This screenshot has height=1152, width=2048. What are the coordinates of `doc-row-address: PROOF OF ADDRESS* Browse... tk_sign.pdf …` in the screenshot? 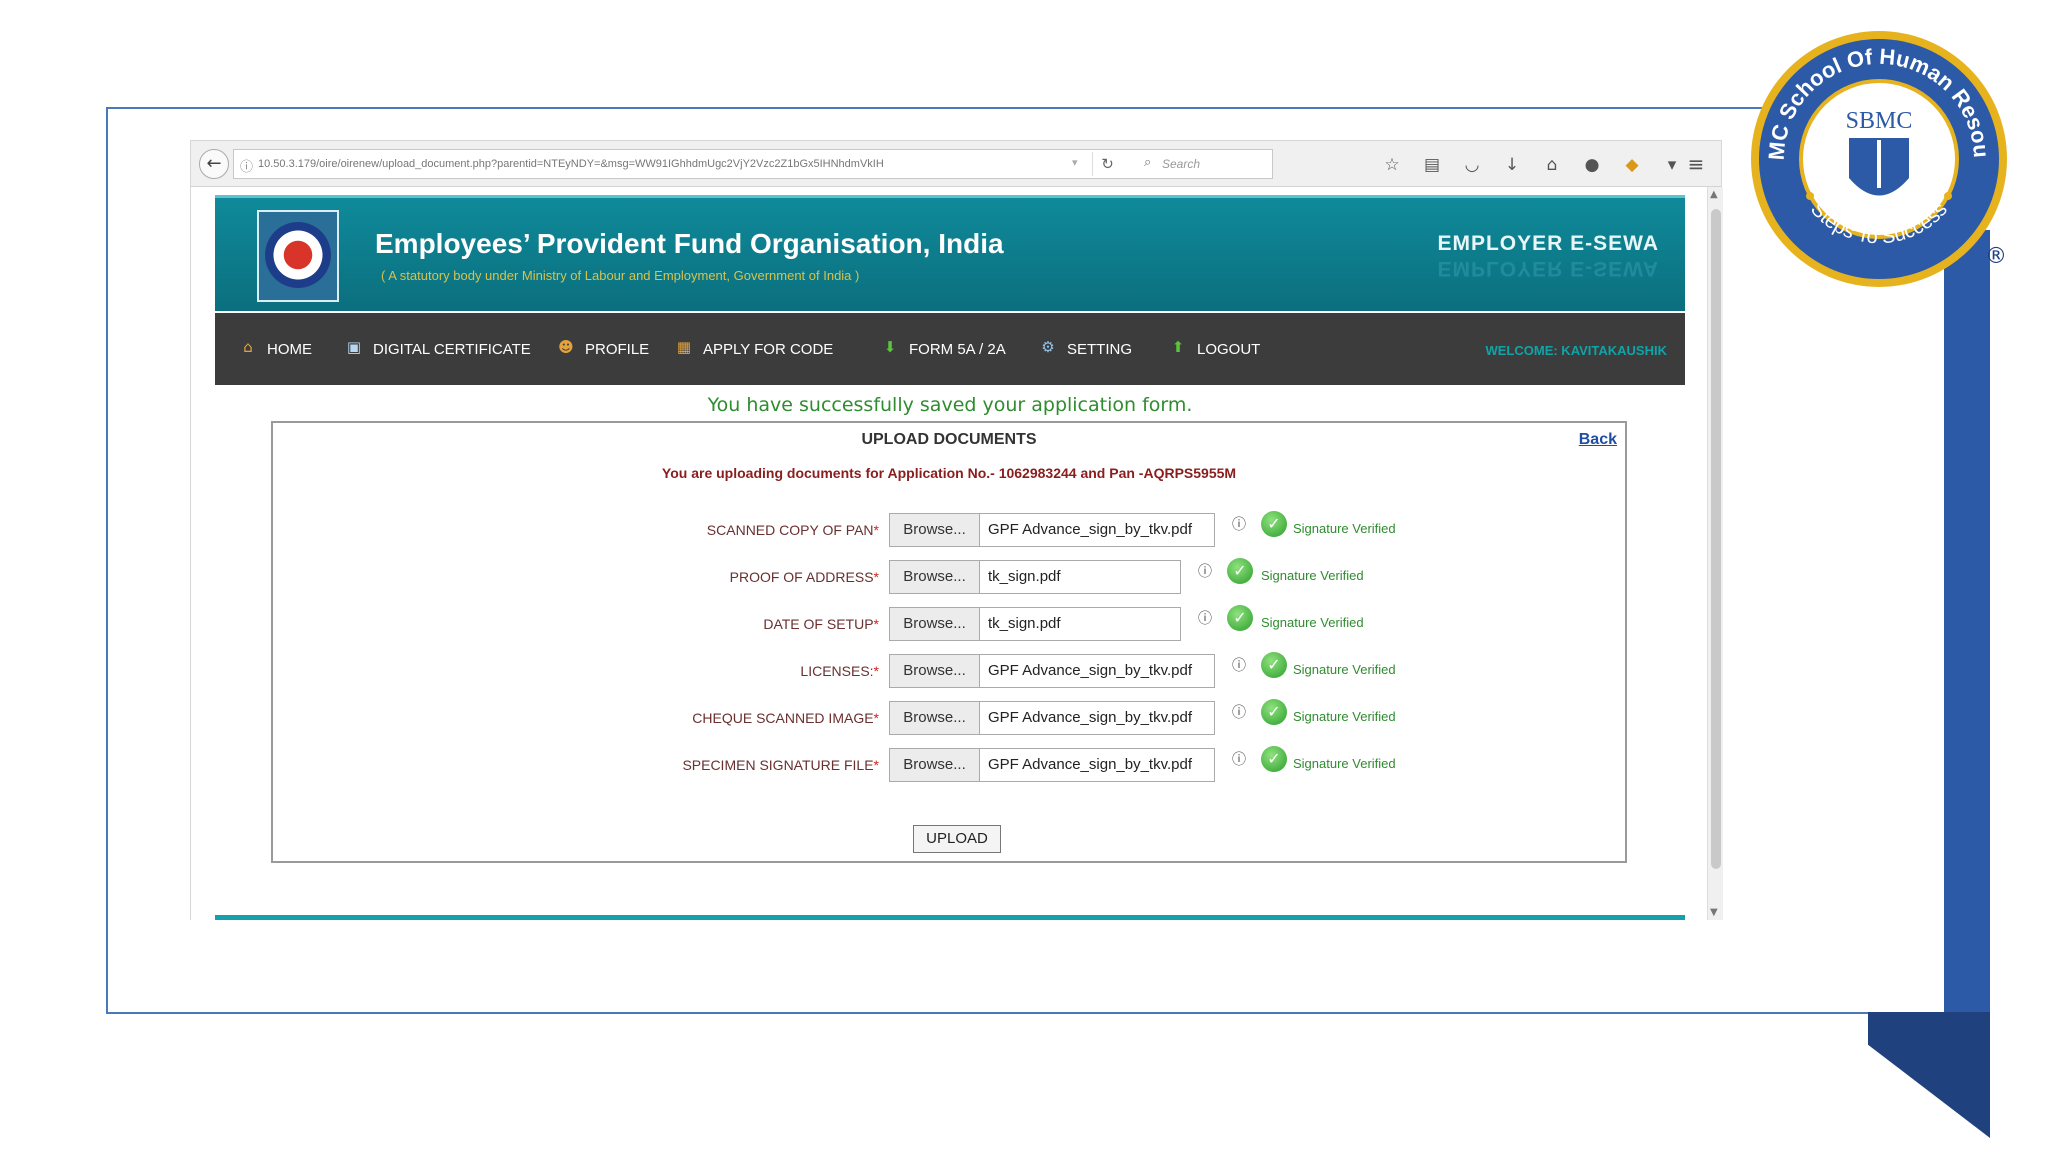 It's located at (951, 576).